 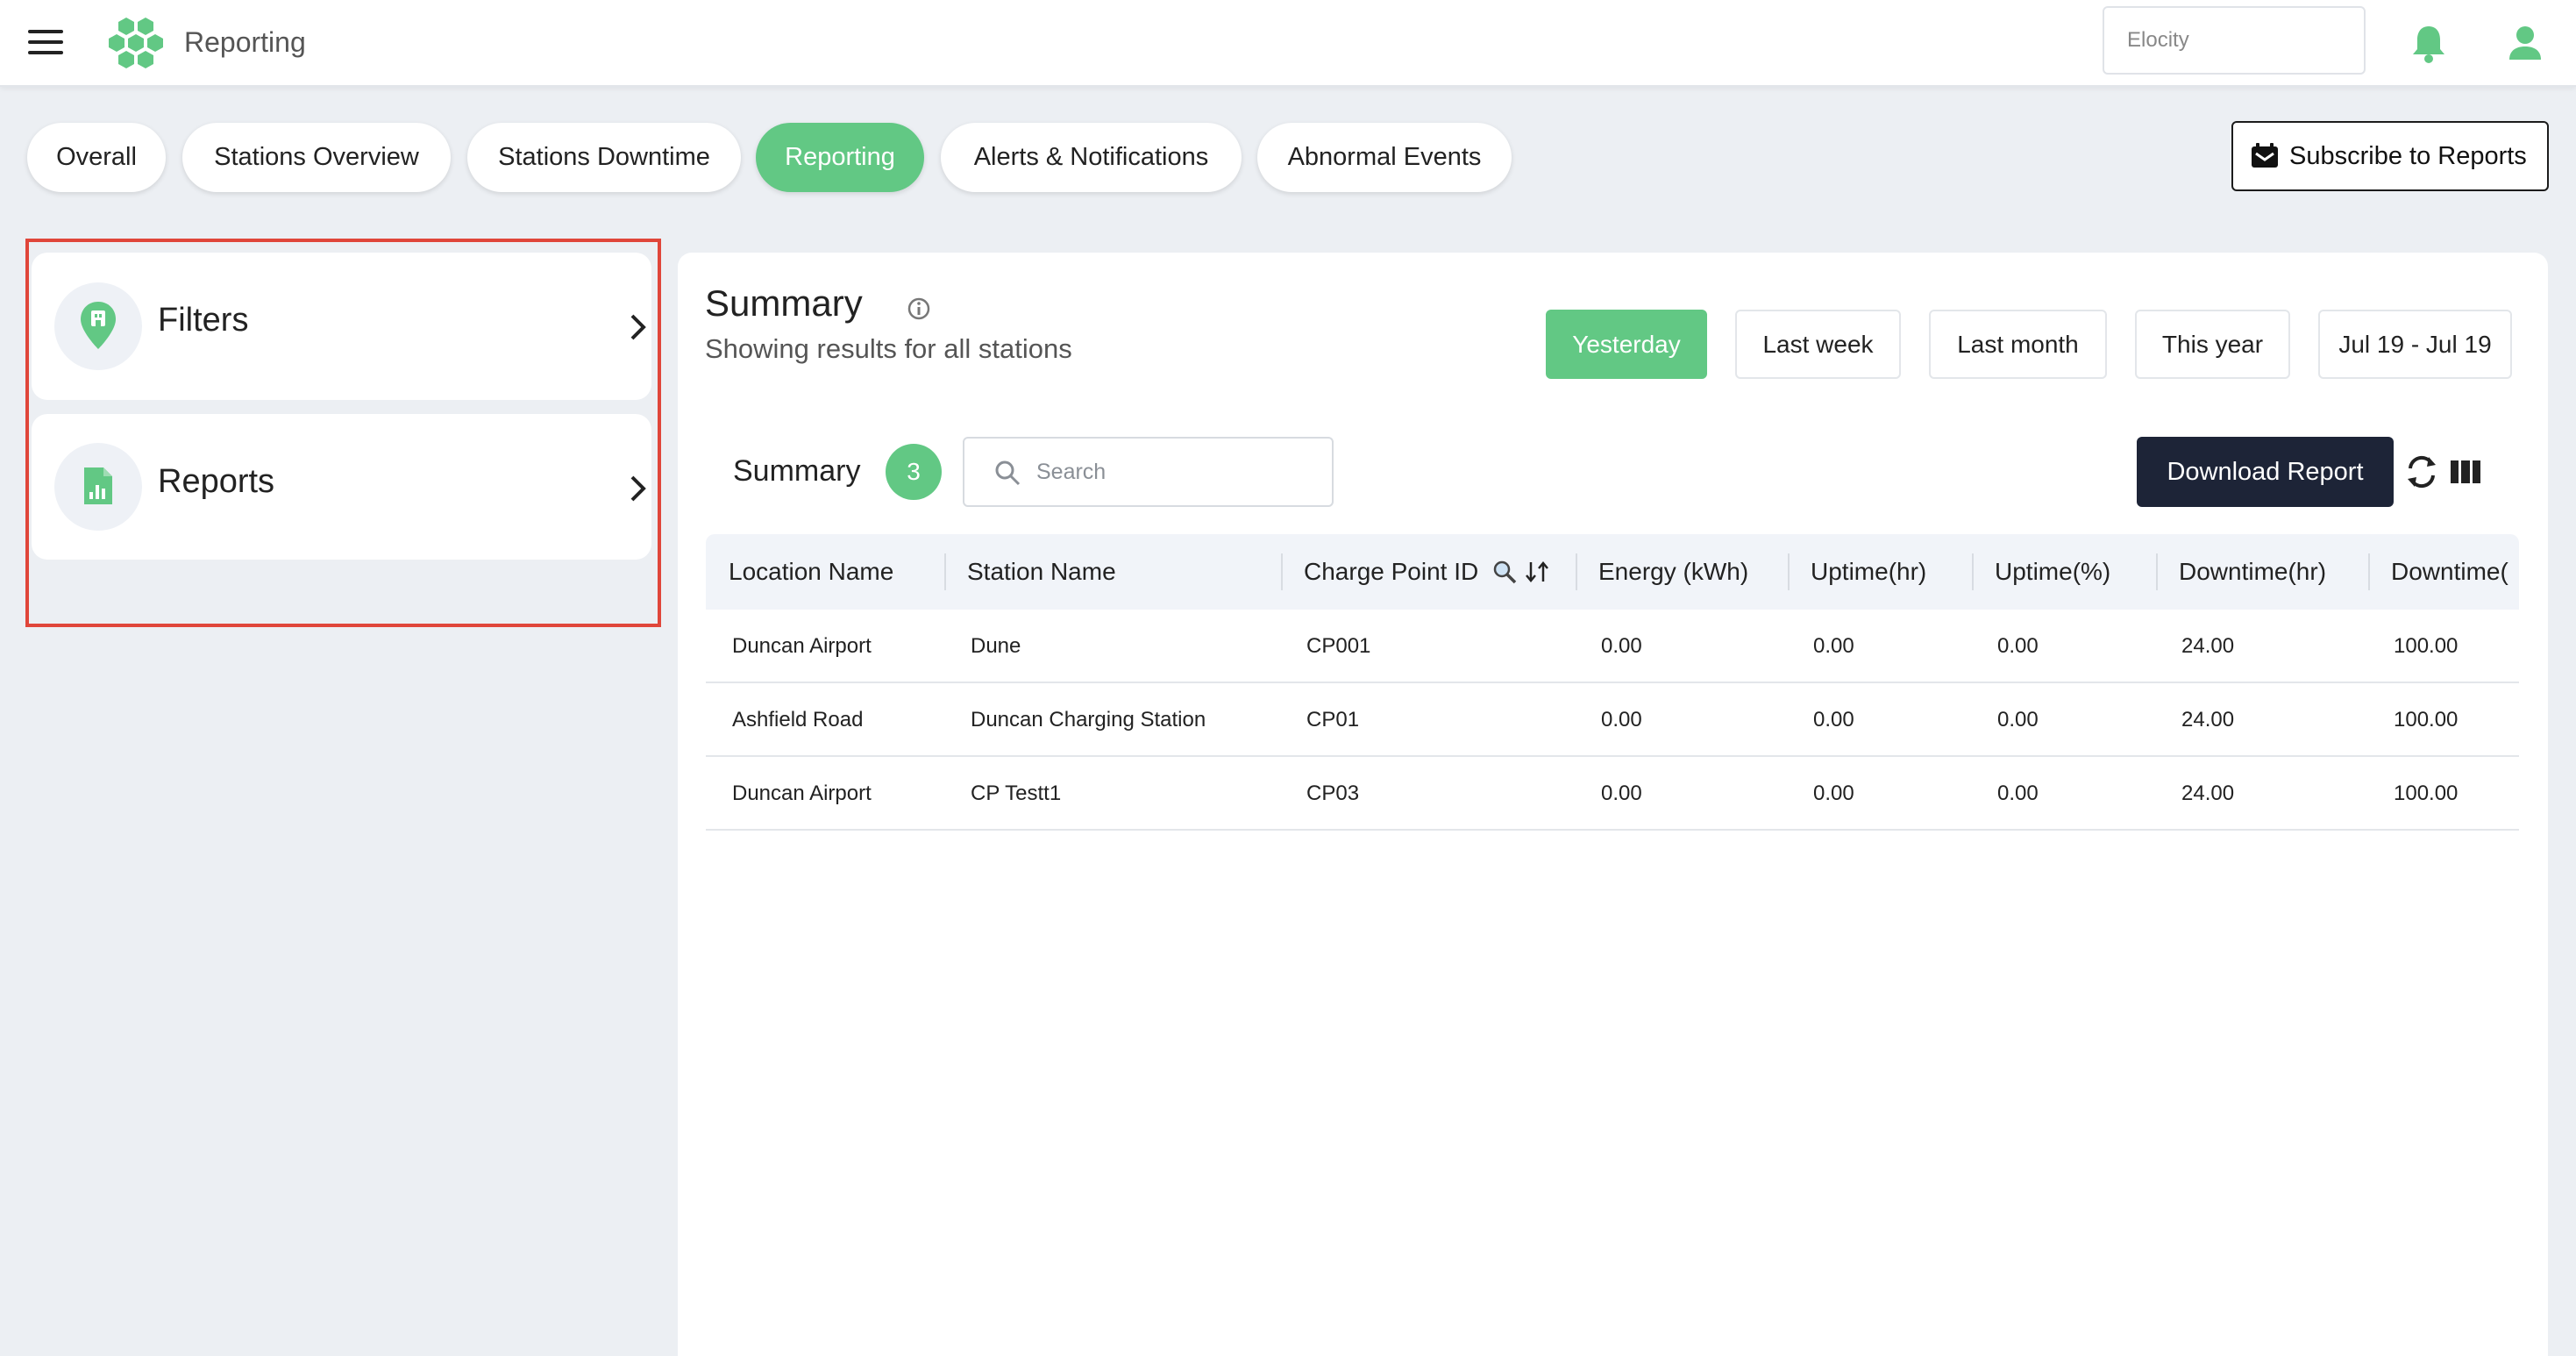 What do you see at coordinates (136, 43) in the screenshot?
I see `hexagon-logo-icon` at bounding box center [136, 43].